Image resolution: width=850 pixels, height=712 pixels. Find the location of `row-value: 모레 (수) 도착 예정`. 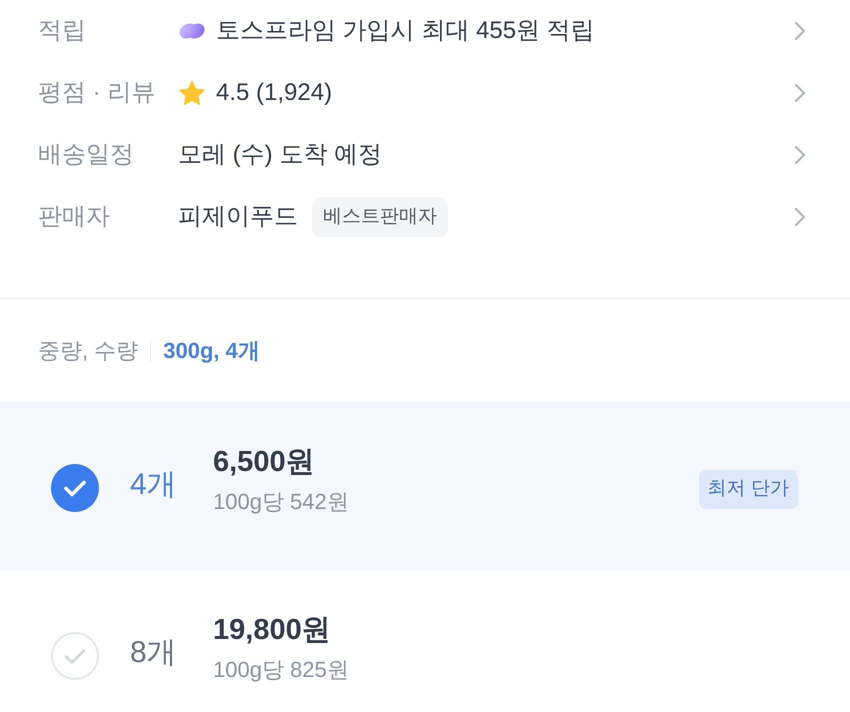

row-value: 모레 (수) 도착 예정 is located at coordinates (280, 155).